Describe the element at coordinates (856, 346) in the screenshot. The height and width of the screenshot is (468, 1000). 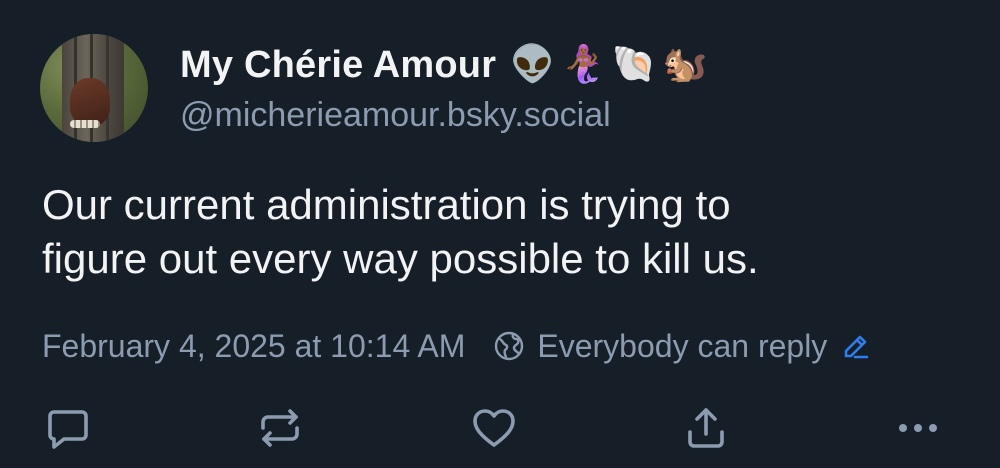
I see `edit-pencil-icon` at that location.